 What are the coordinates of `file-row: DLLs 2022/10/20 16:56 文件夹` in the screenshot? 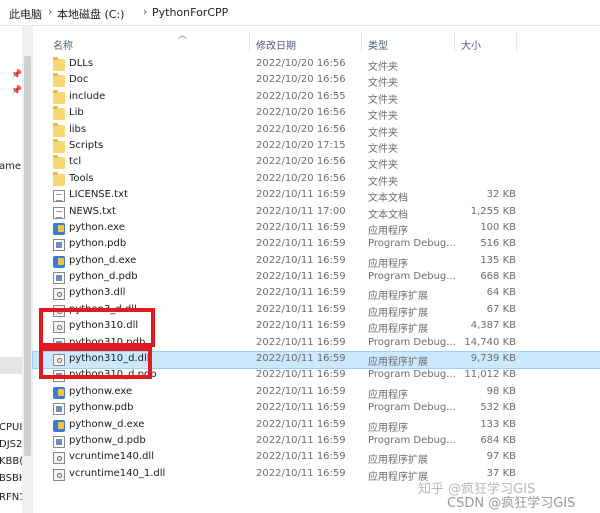 It's located at (316, 65).